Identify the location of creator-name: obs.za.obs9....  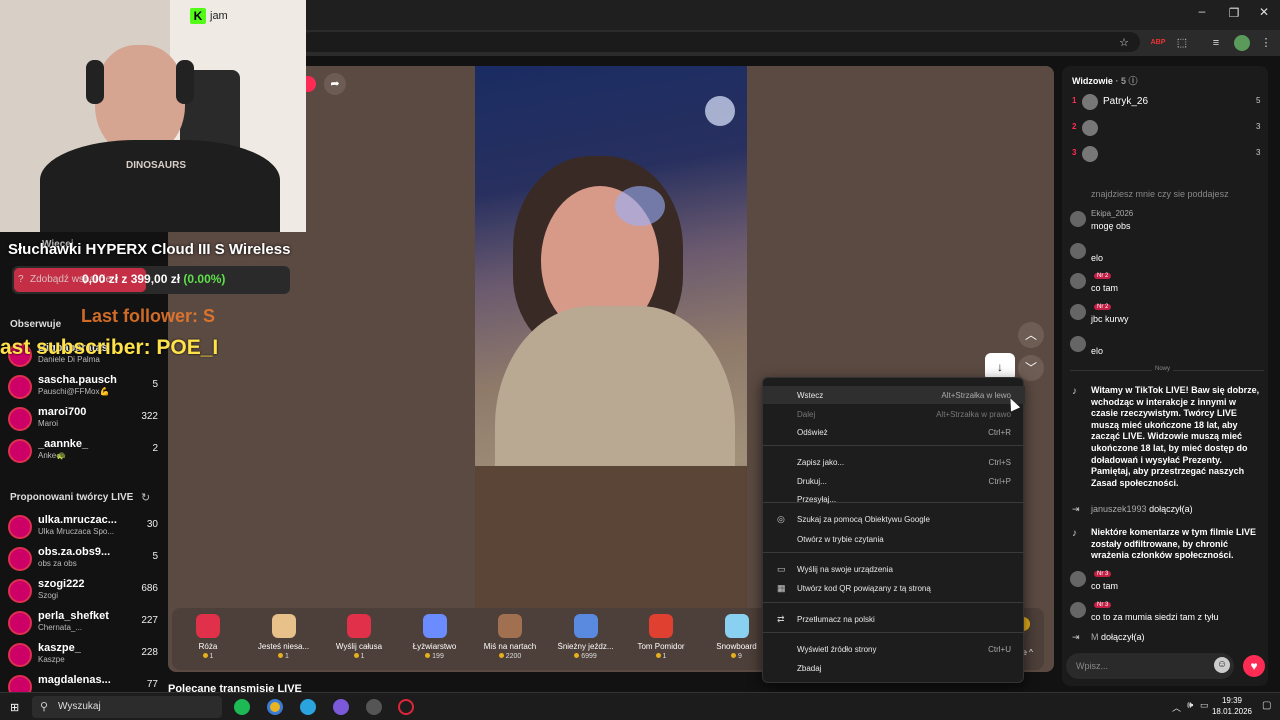
(74, 552).